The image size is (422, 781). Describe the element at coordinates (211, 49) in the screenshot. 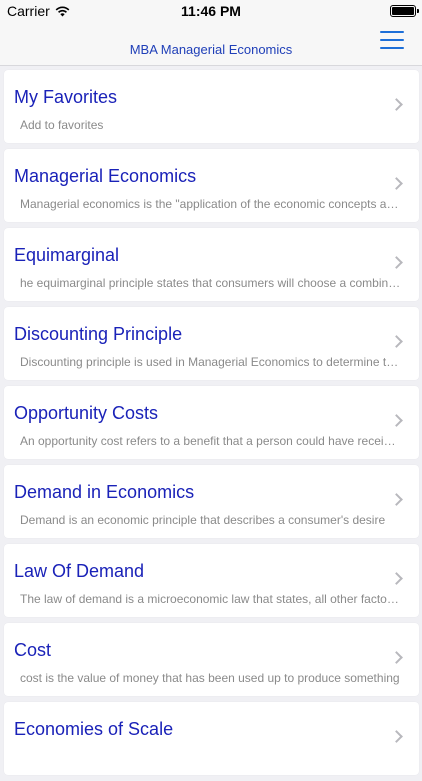

I see `page-title: MBA Managerial Economics` at that location.